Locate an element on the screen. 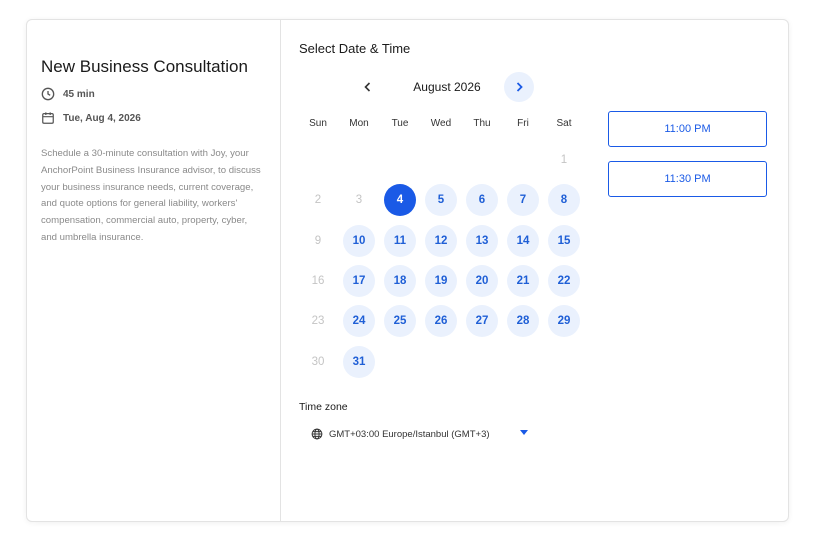 The image size is (820, 534). clock-icon is located at coordinates (48, 94).